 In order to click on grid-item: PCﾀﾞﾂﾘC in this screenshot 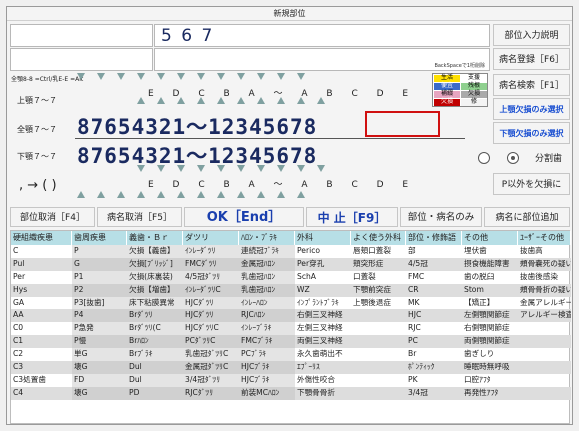, I will do `click(211, 342)`.